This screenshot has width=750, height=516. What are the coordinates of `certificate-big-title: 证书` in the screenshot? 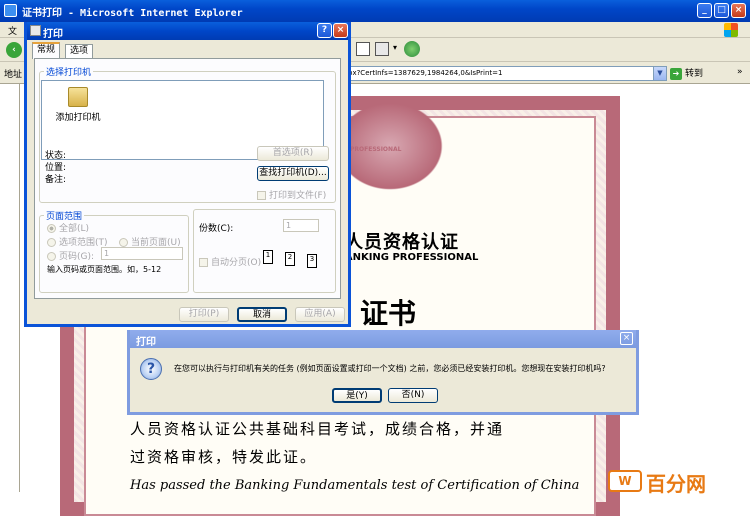 It's located at (388, 313).